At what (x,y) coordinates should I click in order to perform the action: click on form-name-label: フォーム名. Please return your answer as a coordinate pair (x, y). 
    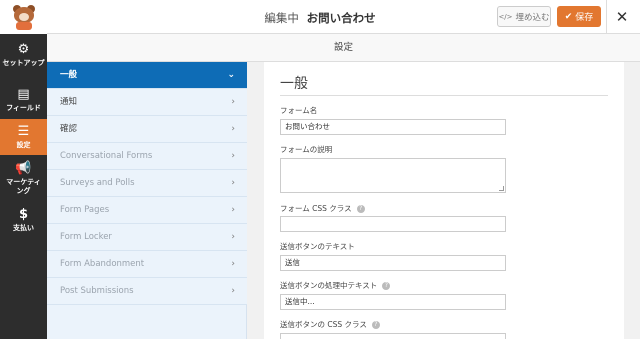
    Looking at the image, I should click on (299, 110).